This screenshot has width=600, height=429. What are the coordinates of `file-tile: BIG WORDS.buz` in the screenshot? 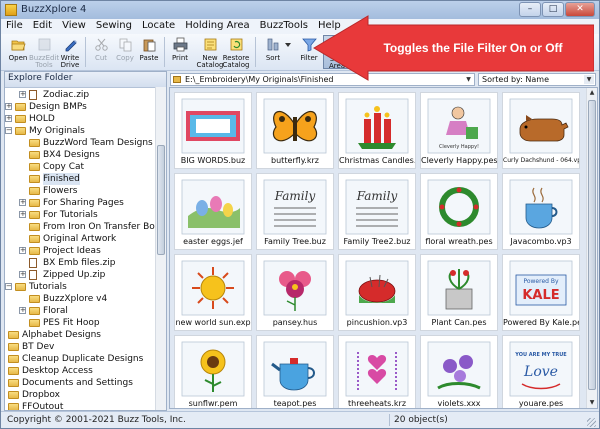 It's located at (213, 130).